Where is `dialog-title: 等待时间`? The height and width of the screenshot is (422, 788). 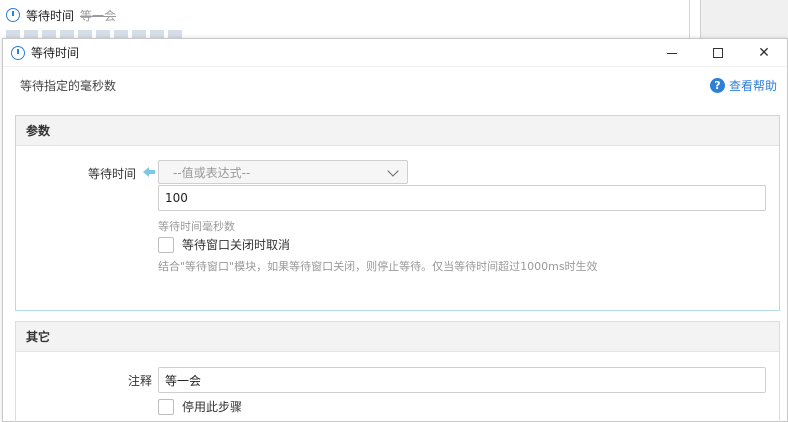
dialog-title: 等待时间 is located at coordinates (55, 53).